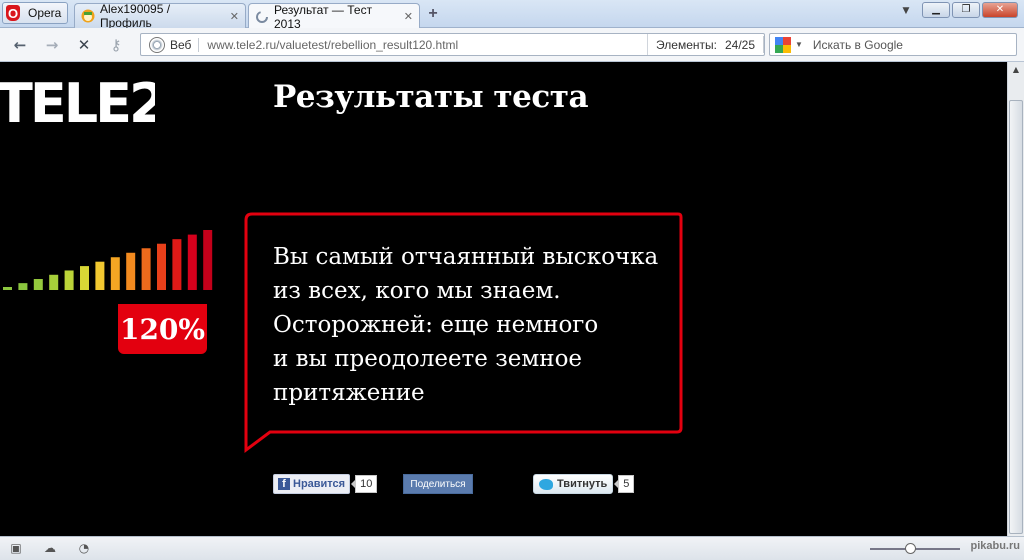  What do you see at coordinates (624, 484) in the screenshot?
I see `tweet-count: 5` at bounding box center [624, 484].